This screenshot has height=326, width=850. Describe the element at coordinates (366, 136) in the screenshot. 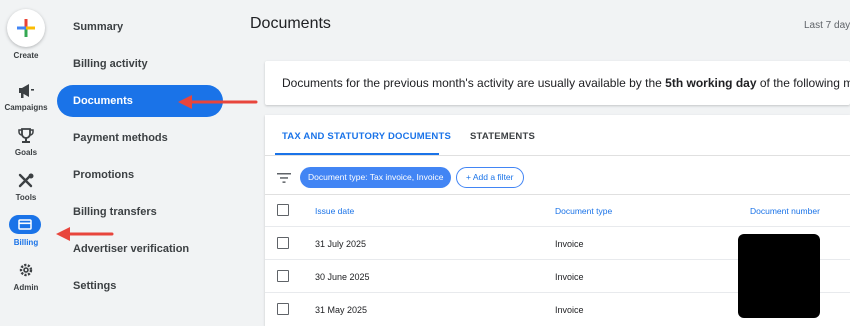

I see `tab-tax-and-statutory-documents: TAX AND STATUTORY DOCUMENTS` at that location.